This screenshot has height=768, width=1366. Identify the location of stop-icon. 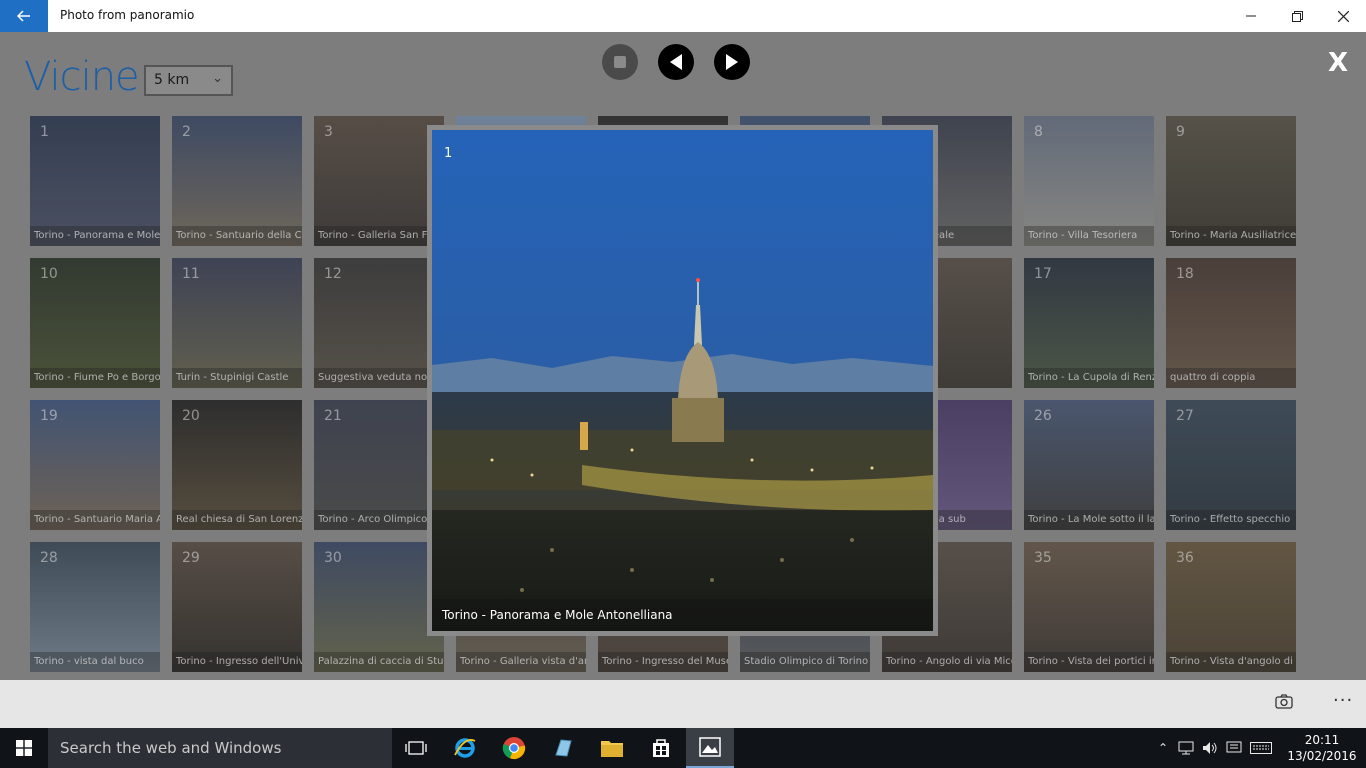
(620, 62).